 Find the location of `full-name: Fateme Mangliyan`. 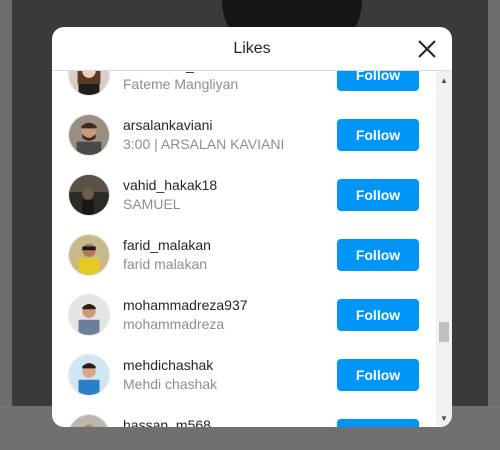

full-name: Fateme Mangliyan is located at coordinates (181, 84).